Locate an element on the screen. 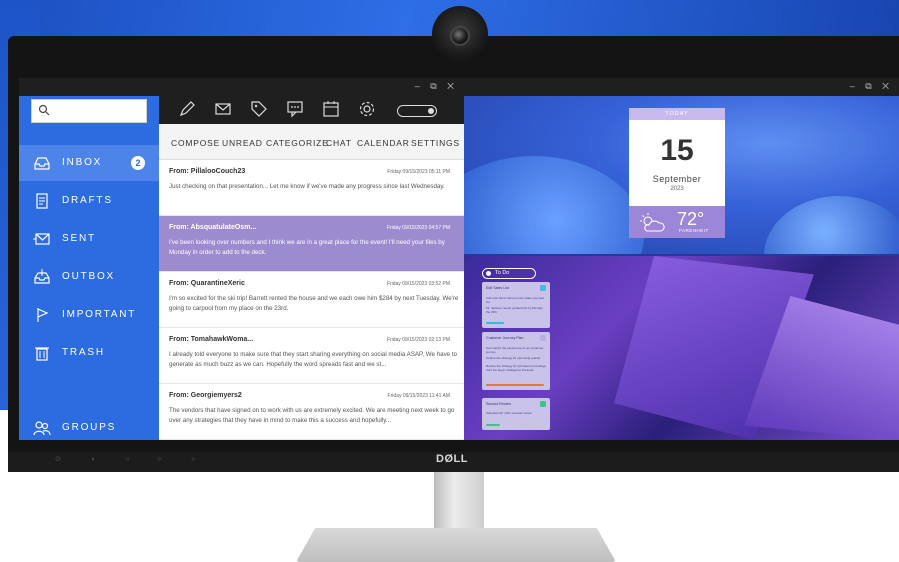 This screenshot has width=899, height=562. toggle-knob is located at coordinates (431, 110).